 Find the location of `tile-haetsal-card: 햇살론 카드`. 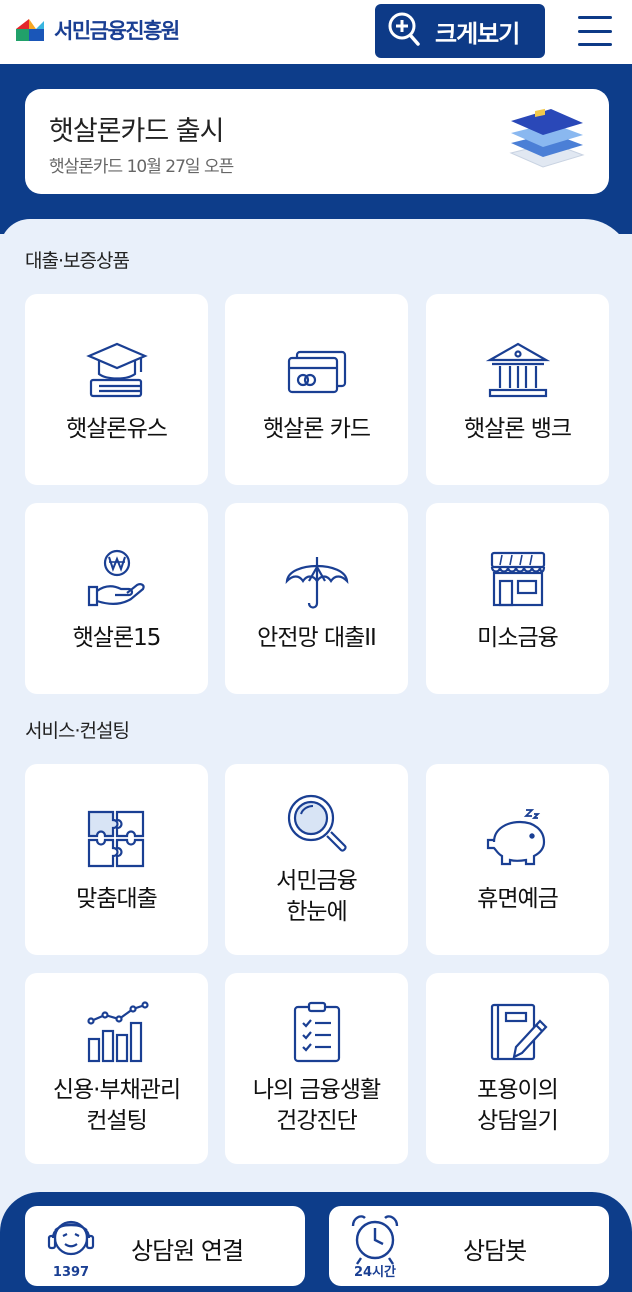

tile-haetsal-card: 햇살론 카드 is located at coordinates (316, 389).